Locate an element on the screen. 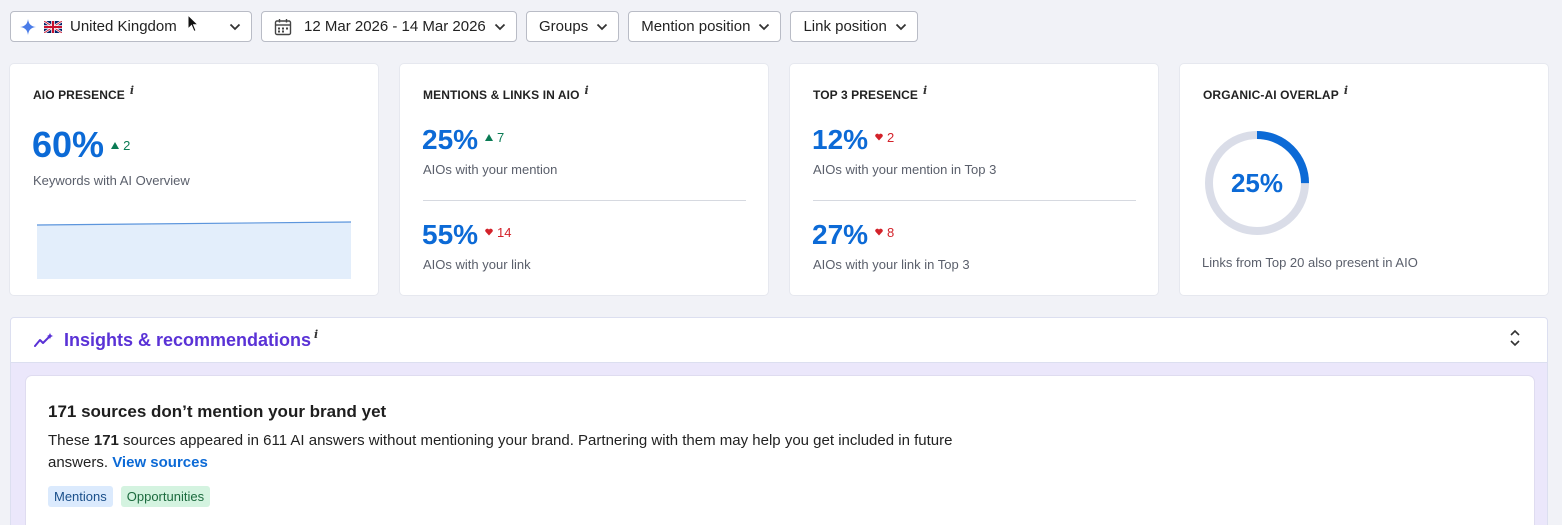 This screenshot has height=525, width=1562. metric-subtitle: AIOs with your mention is located at coordinates (490, 169).